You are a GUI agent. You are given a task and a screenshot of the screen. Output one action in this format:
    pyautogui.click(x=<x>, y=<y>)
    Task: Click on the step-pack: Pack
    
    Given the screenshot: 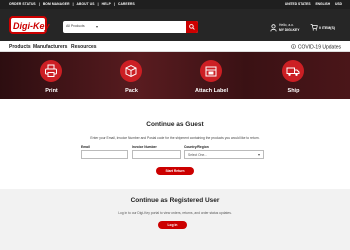 What is the action you would take?
    pyautogui.click(x=131, y=75)
    